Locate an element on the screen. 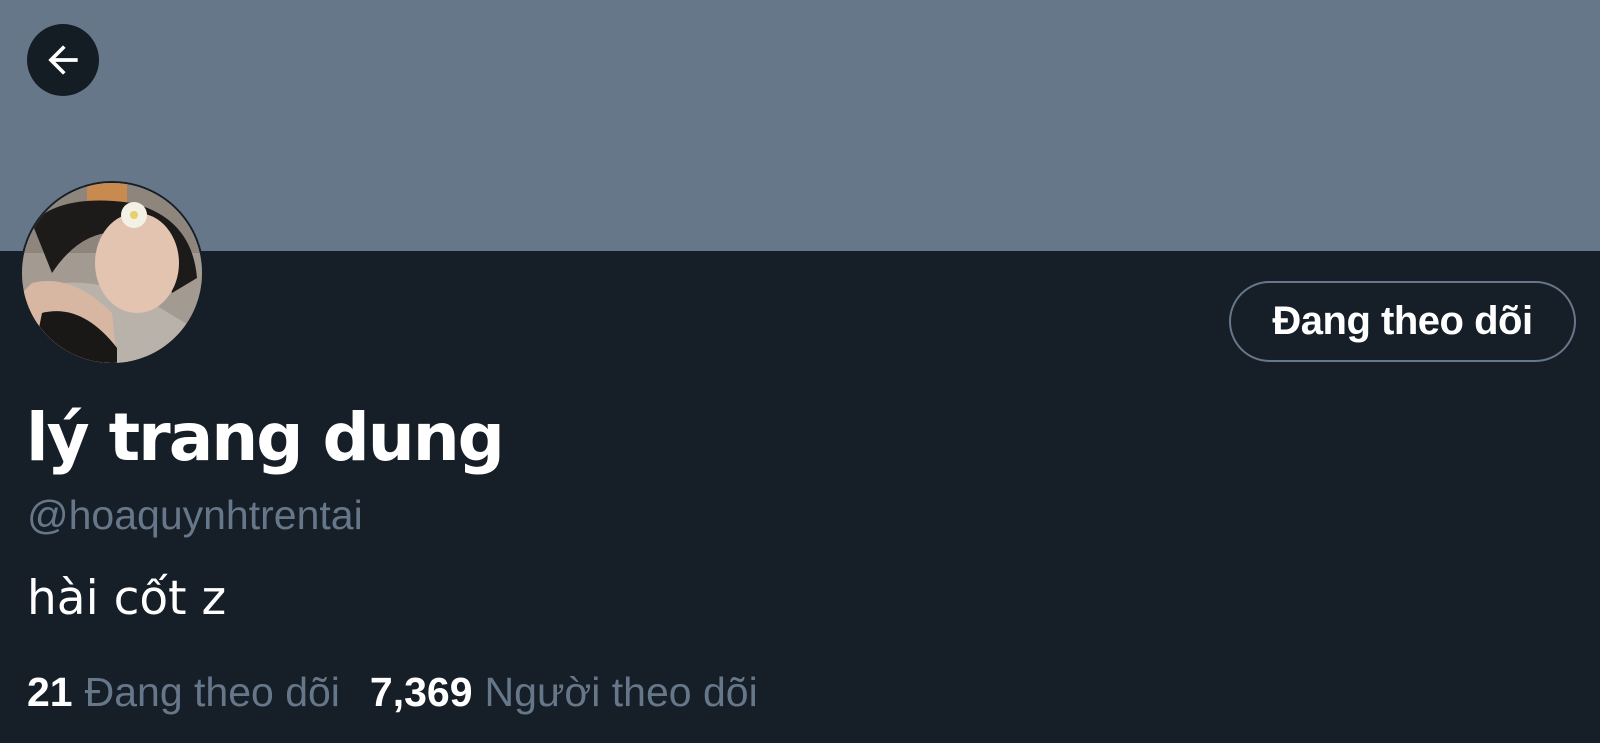 The height and width of the screenshot is (743, 1600). followers-count: 7,369 is located at coordinates (421, 692).